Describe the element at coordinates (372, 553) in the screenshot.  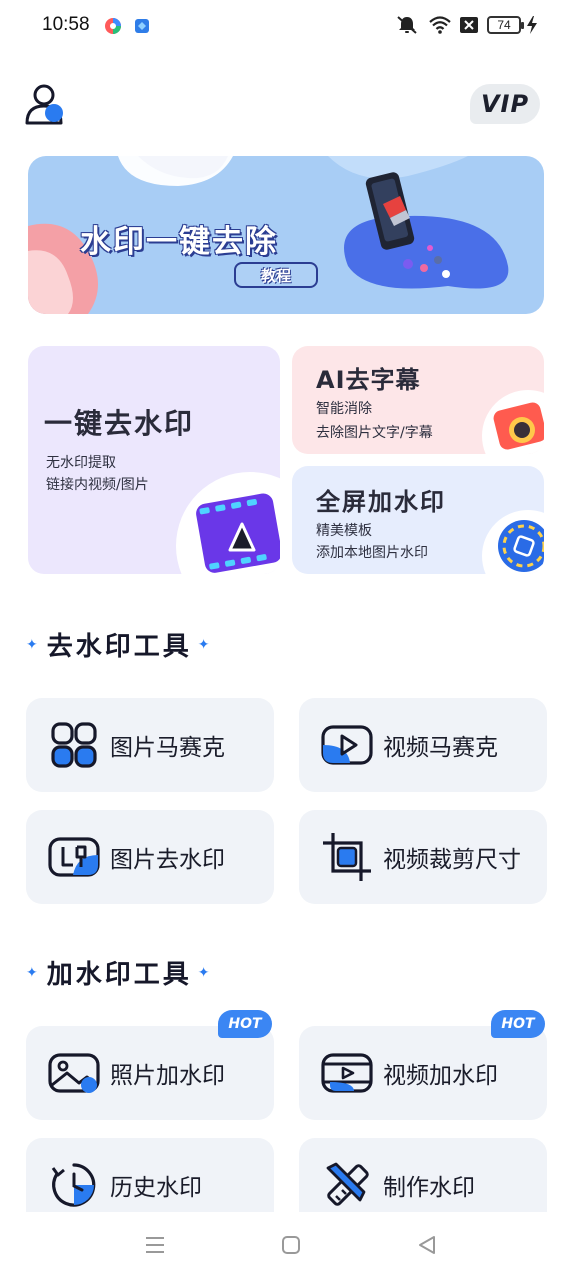
I see `feature-subtitle-2: 添加本地图片水印` at that location.